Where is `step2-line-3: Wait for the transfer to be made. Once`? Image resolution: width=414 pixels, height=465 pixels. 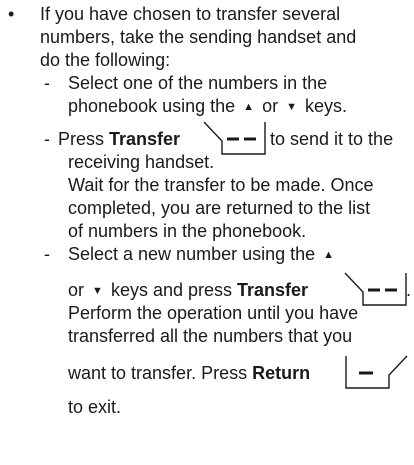
step2-line-3: Wait for the transfer to be made. Once is located at coordinates (221, 185).